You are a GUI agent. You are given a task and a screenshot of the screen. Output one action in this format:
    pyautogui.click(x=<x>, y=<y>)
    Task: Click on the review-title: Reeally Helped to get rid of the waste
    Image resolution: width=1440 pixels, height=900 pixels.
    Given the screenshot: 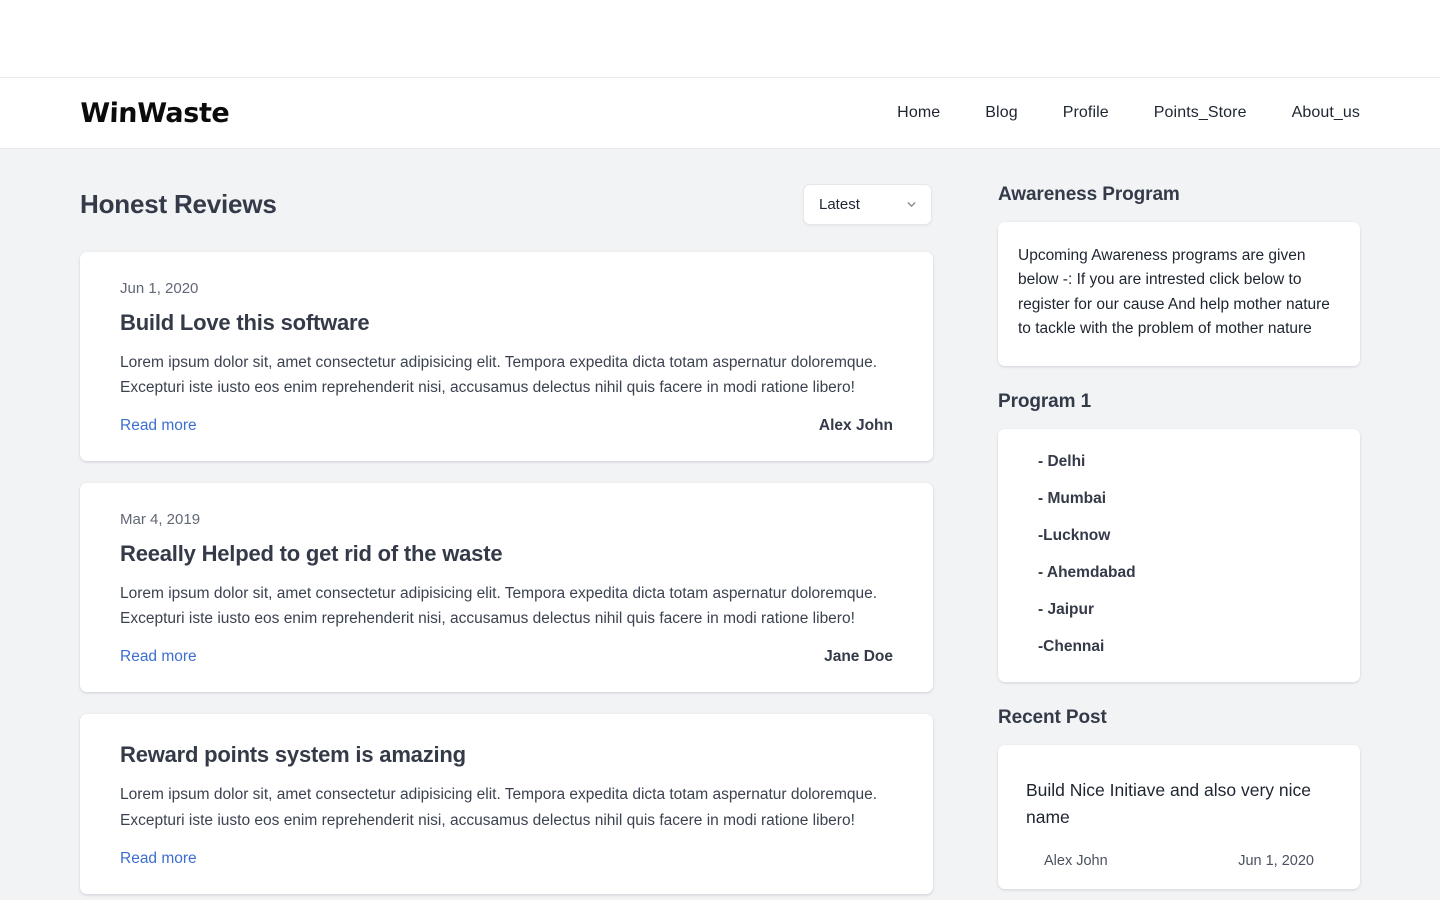 What is the action you would take?
    pyautogui.click(x=311, y=554)
    